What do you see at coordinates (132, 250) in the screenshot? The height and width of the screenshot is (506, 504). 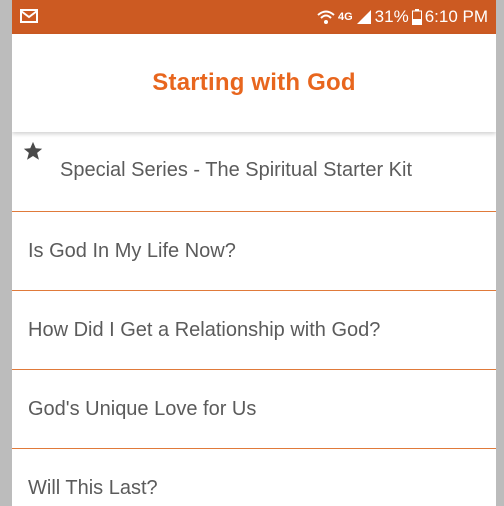 I see `list-item-label: Is God In My Life Now?` at bounding box center [132, 250].